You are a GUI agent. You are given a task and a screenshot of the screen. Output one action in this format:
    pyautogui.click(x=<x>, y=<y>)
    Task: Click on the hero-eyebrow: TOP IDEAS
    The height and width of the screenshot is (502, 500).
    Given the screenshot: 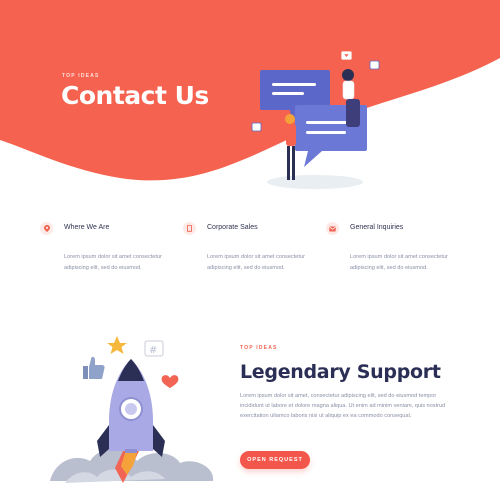 What is the action you would take?
    pyautogui.click(x=81, y=76)
    